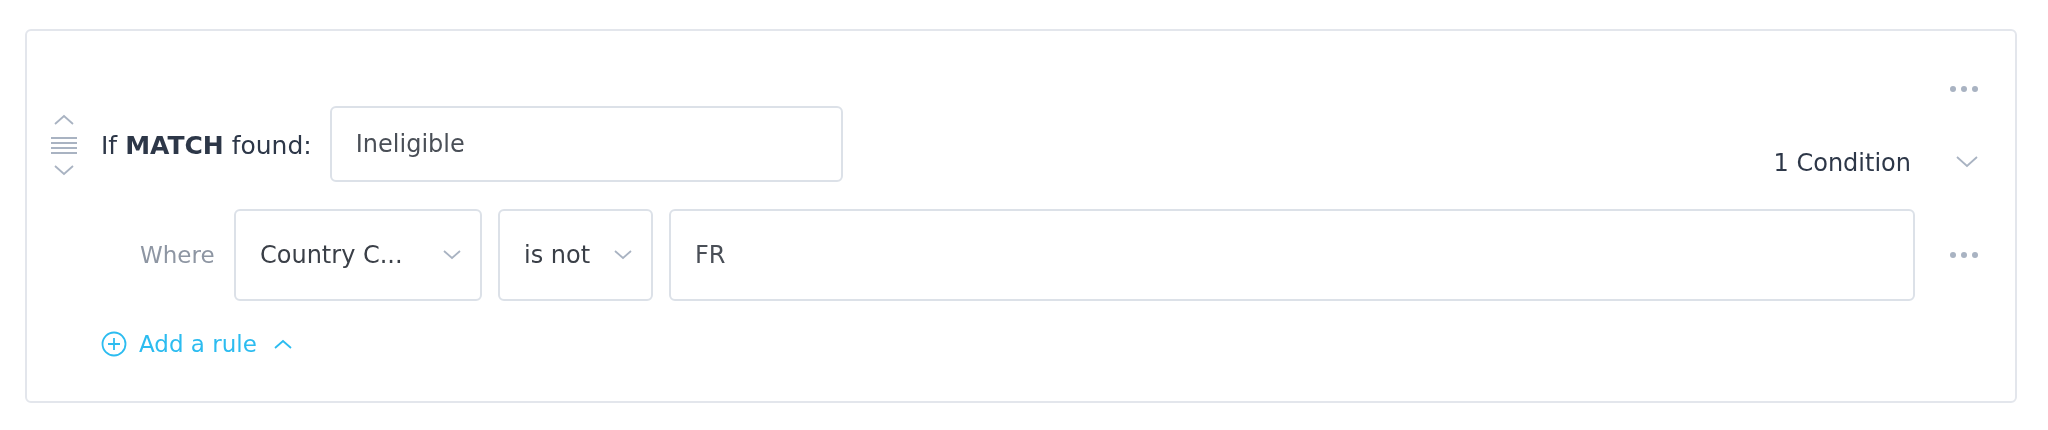 The height and width of the screenshot is (430, 2048). I want to click on operator-select: is not, so click(575, 255).